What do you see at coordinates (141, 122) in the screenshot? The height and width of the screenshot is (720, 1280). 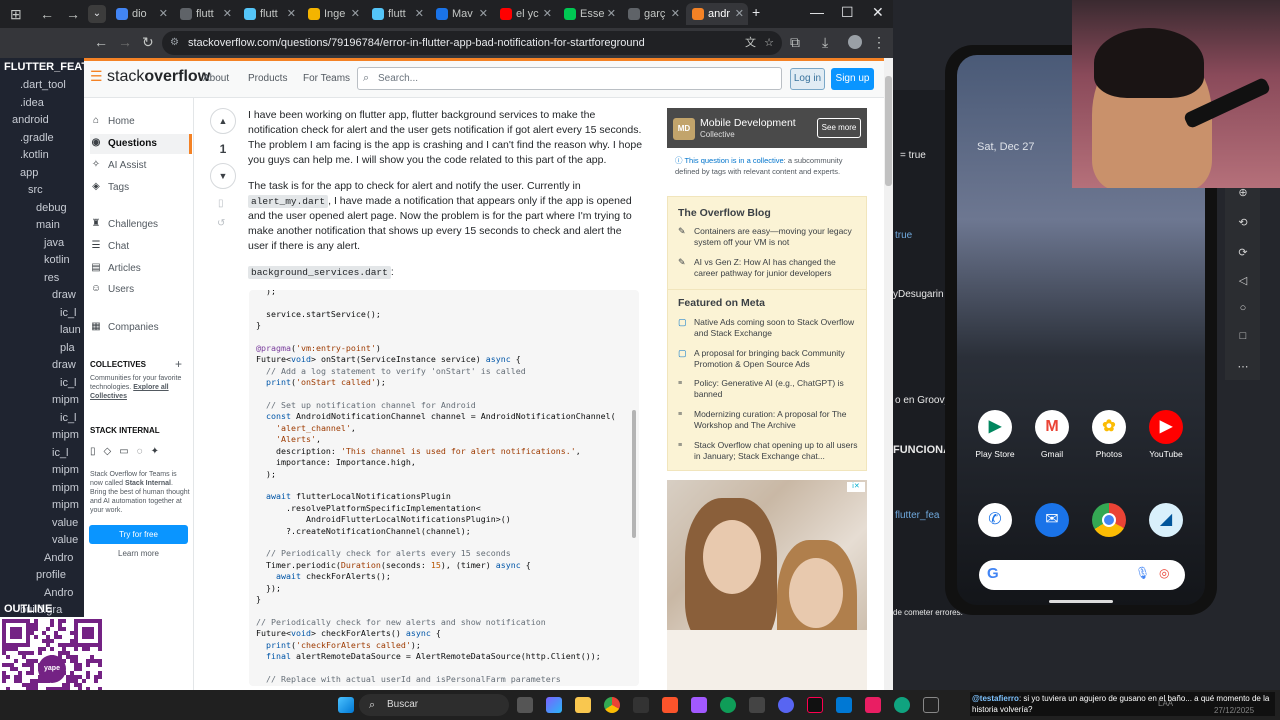 I see `sidebar-item-home: ⌂ Home` at bounding box center [141, 122].